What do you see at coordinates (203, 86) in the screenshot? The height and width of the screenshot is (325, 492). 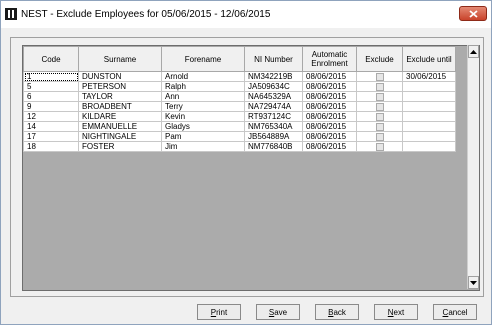 I see `forename-cell: Ralph` at bounding box center [203, 86].